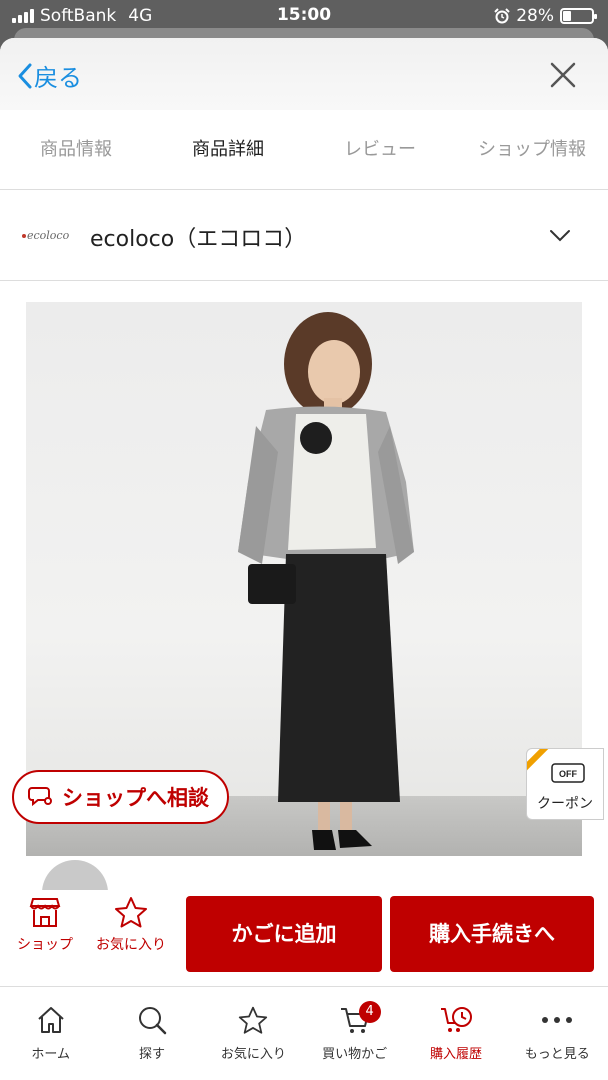  I want to click on tabbar-history-label: 購入履歴, so click(455, 1054).